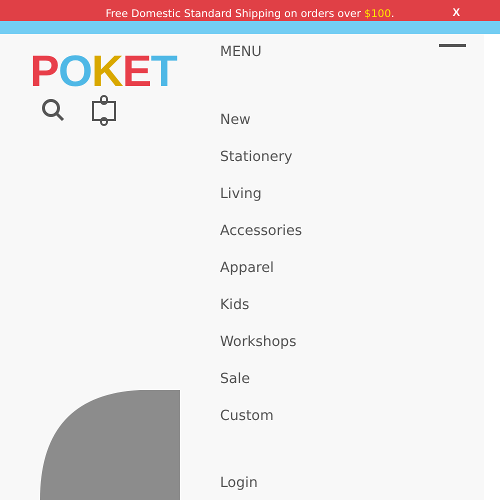 This screenshot has height=500, width=500. What do you see at coordinates (250, 14) in the screenshot?
I see `shipping-message: Free Domestic Standard Shipping on orders over $100.` at bounding box center [250, 14].